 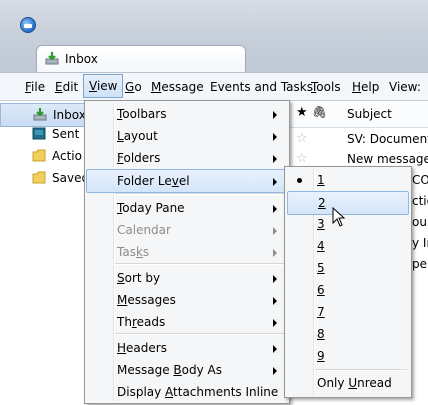 I want to click on menu-file: File, so click(x=35, y=87).